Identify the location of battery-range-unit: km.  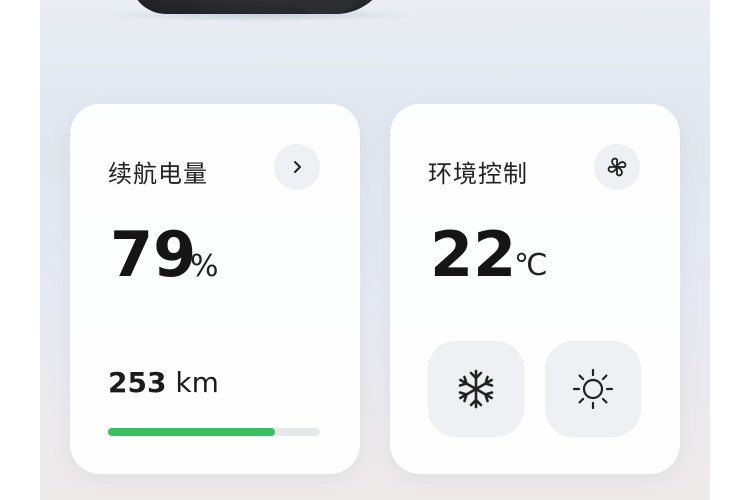
(197, 382).